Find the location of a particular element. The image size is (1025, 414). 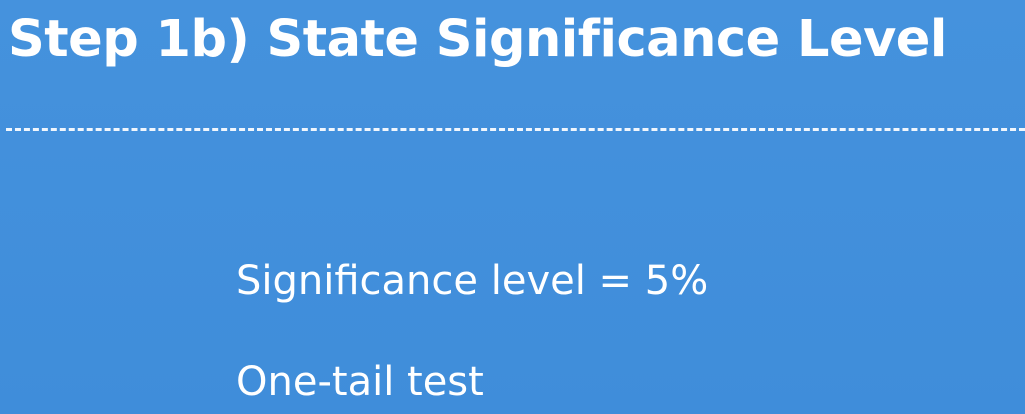

test-type-text: One-tail test is located at coordinates (360, 382).